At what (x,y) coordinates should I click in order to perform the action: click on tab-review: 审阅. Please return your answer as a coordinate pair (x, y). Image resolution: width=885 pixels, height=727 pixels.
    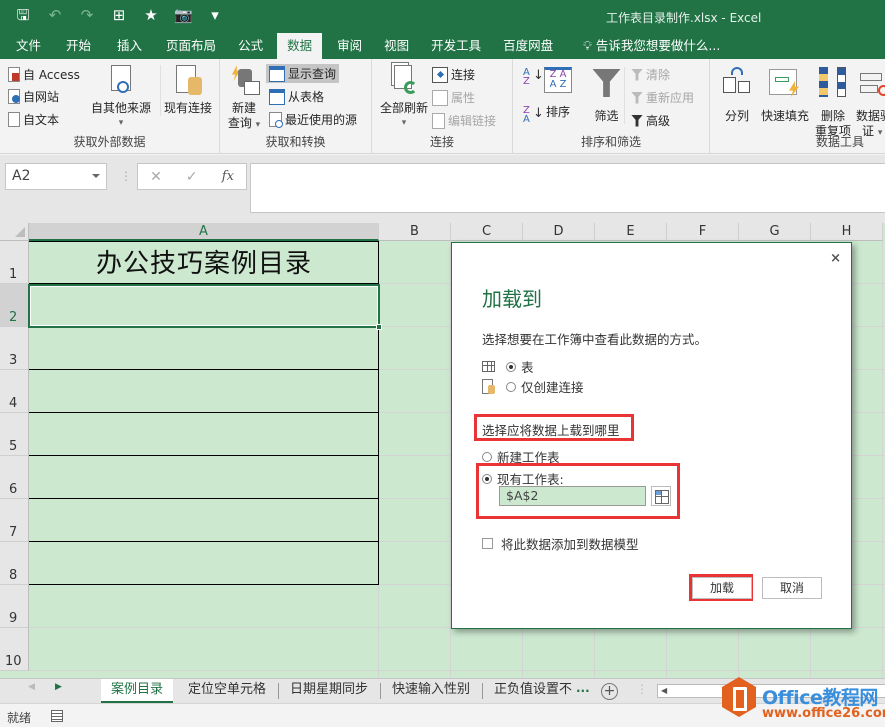
    Looking at the image, I should click on (349, 46).